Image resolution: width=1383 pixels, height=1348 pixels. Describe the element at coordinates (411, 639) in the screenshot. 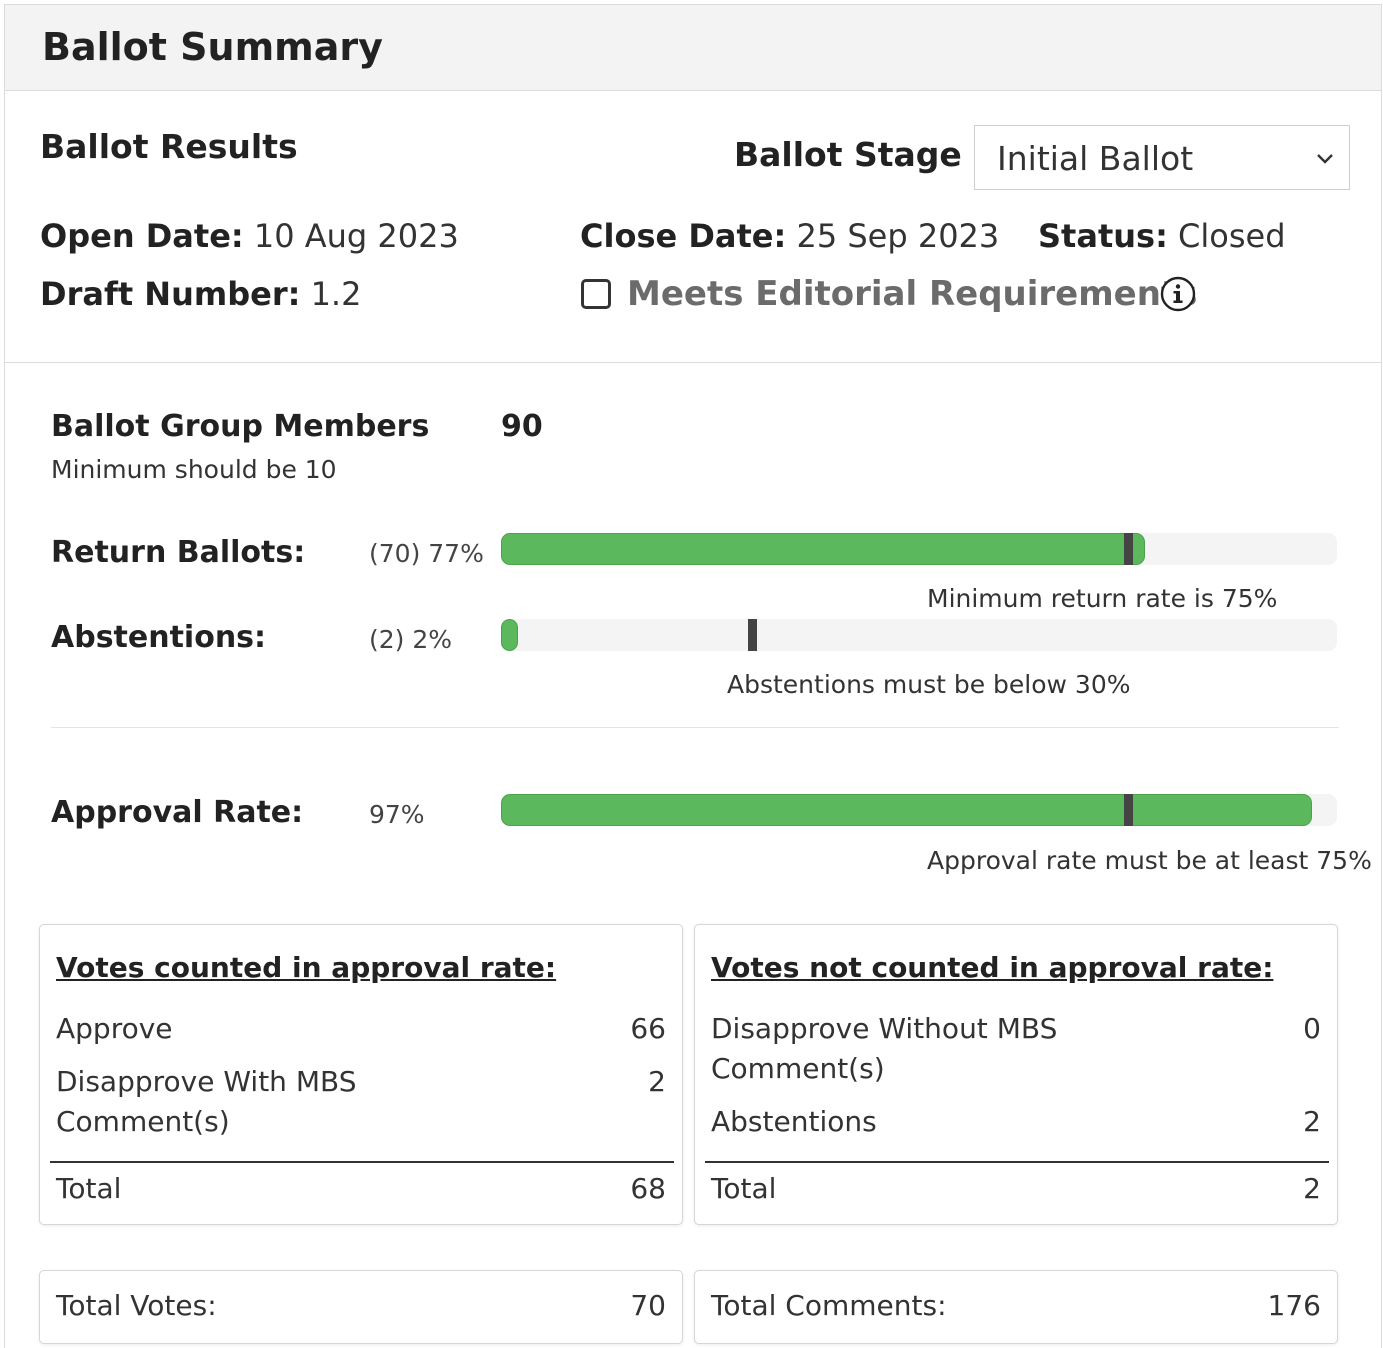

I see `abstentions-value: (2) 2%` at that location.